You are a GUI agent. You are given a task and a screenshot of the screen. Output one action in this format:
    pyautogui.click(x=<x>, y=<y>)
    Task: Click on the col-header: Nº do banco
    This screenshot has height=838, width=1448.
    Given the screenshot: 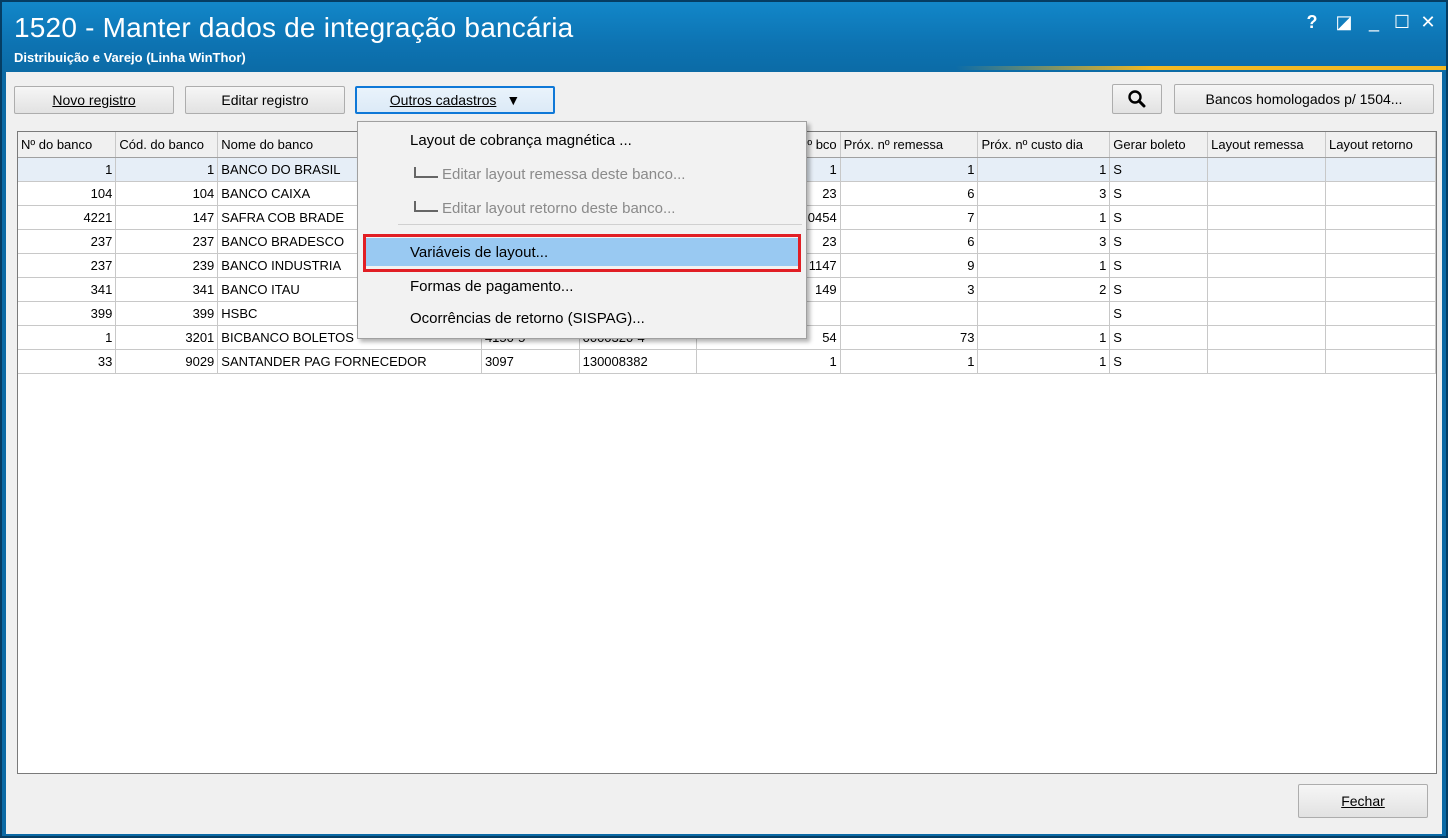 What is the action you would take?
    pyautogui.click(x=67, y=145)
    